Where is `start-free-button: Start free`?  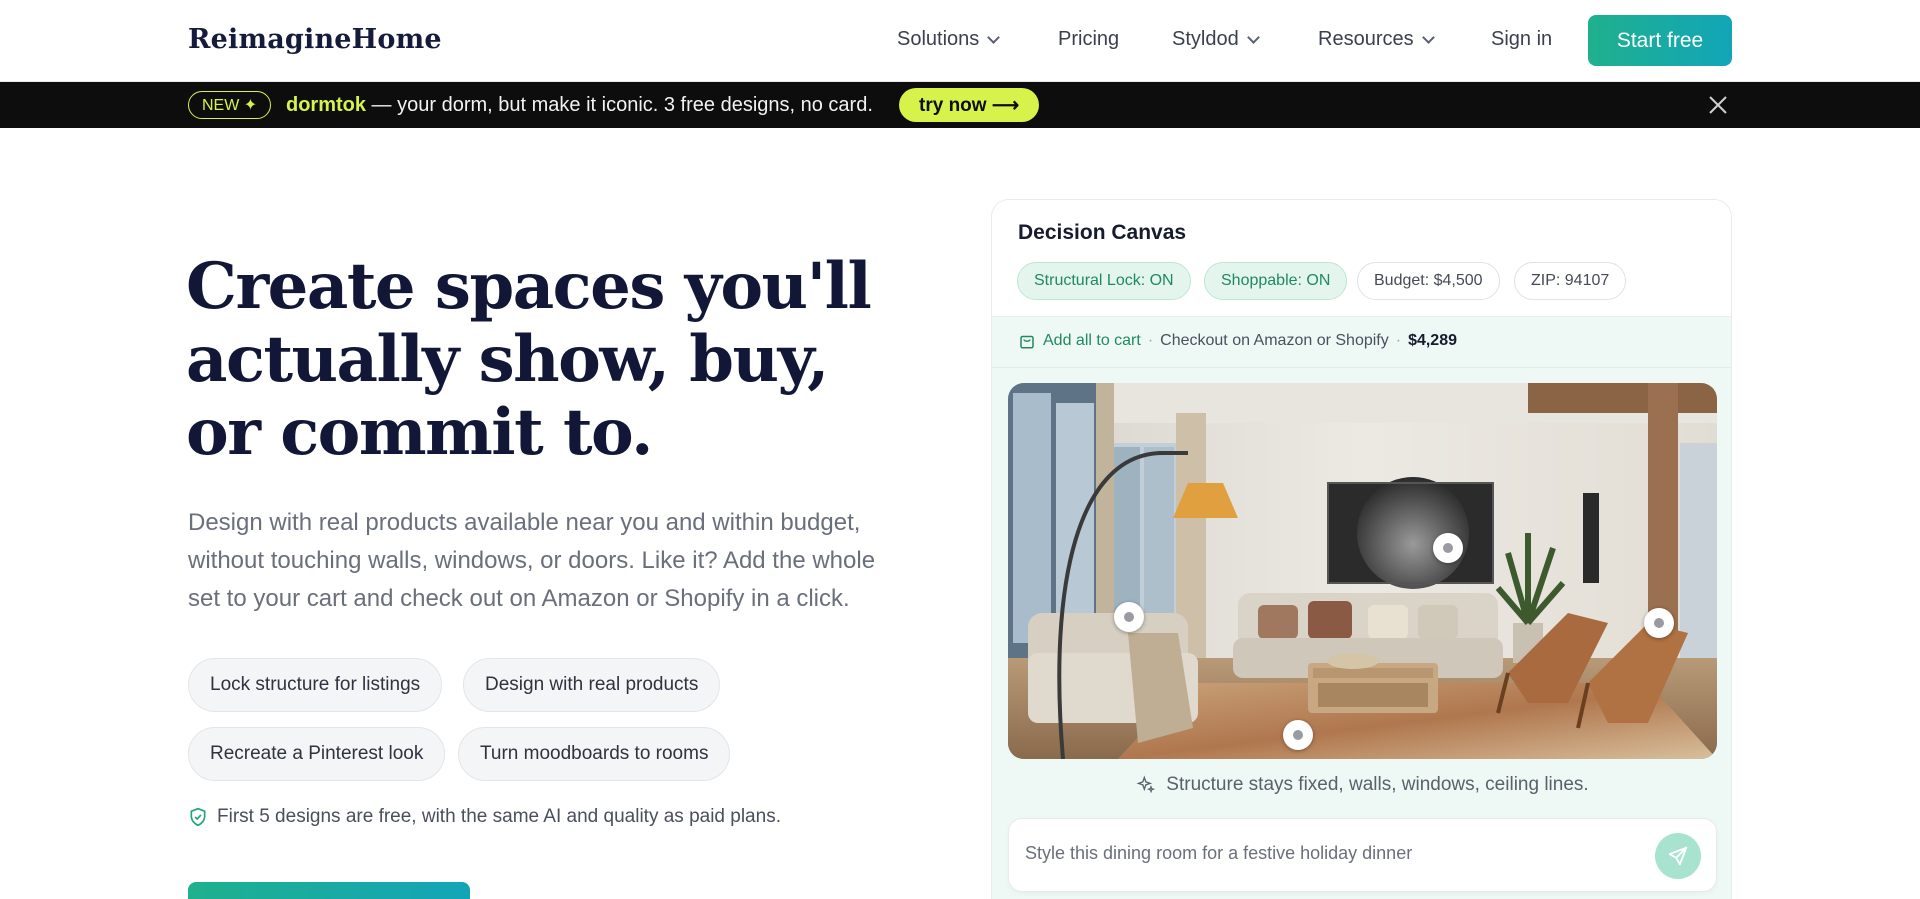 start-free-button: Start free is located at coordinates (1660, 40).